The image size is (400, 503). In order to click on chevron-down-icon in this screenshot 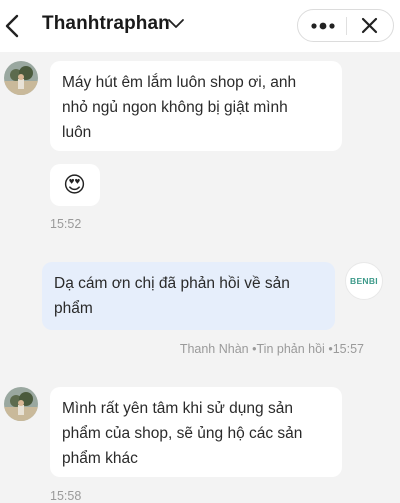, I will do `click(176, 24)`.